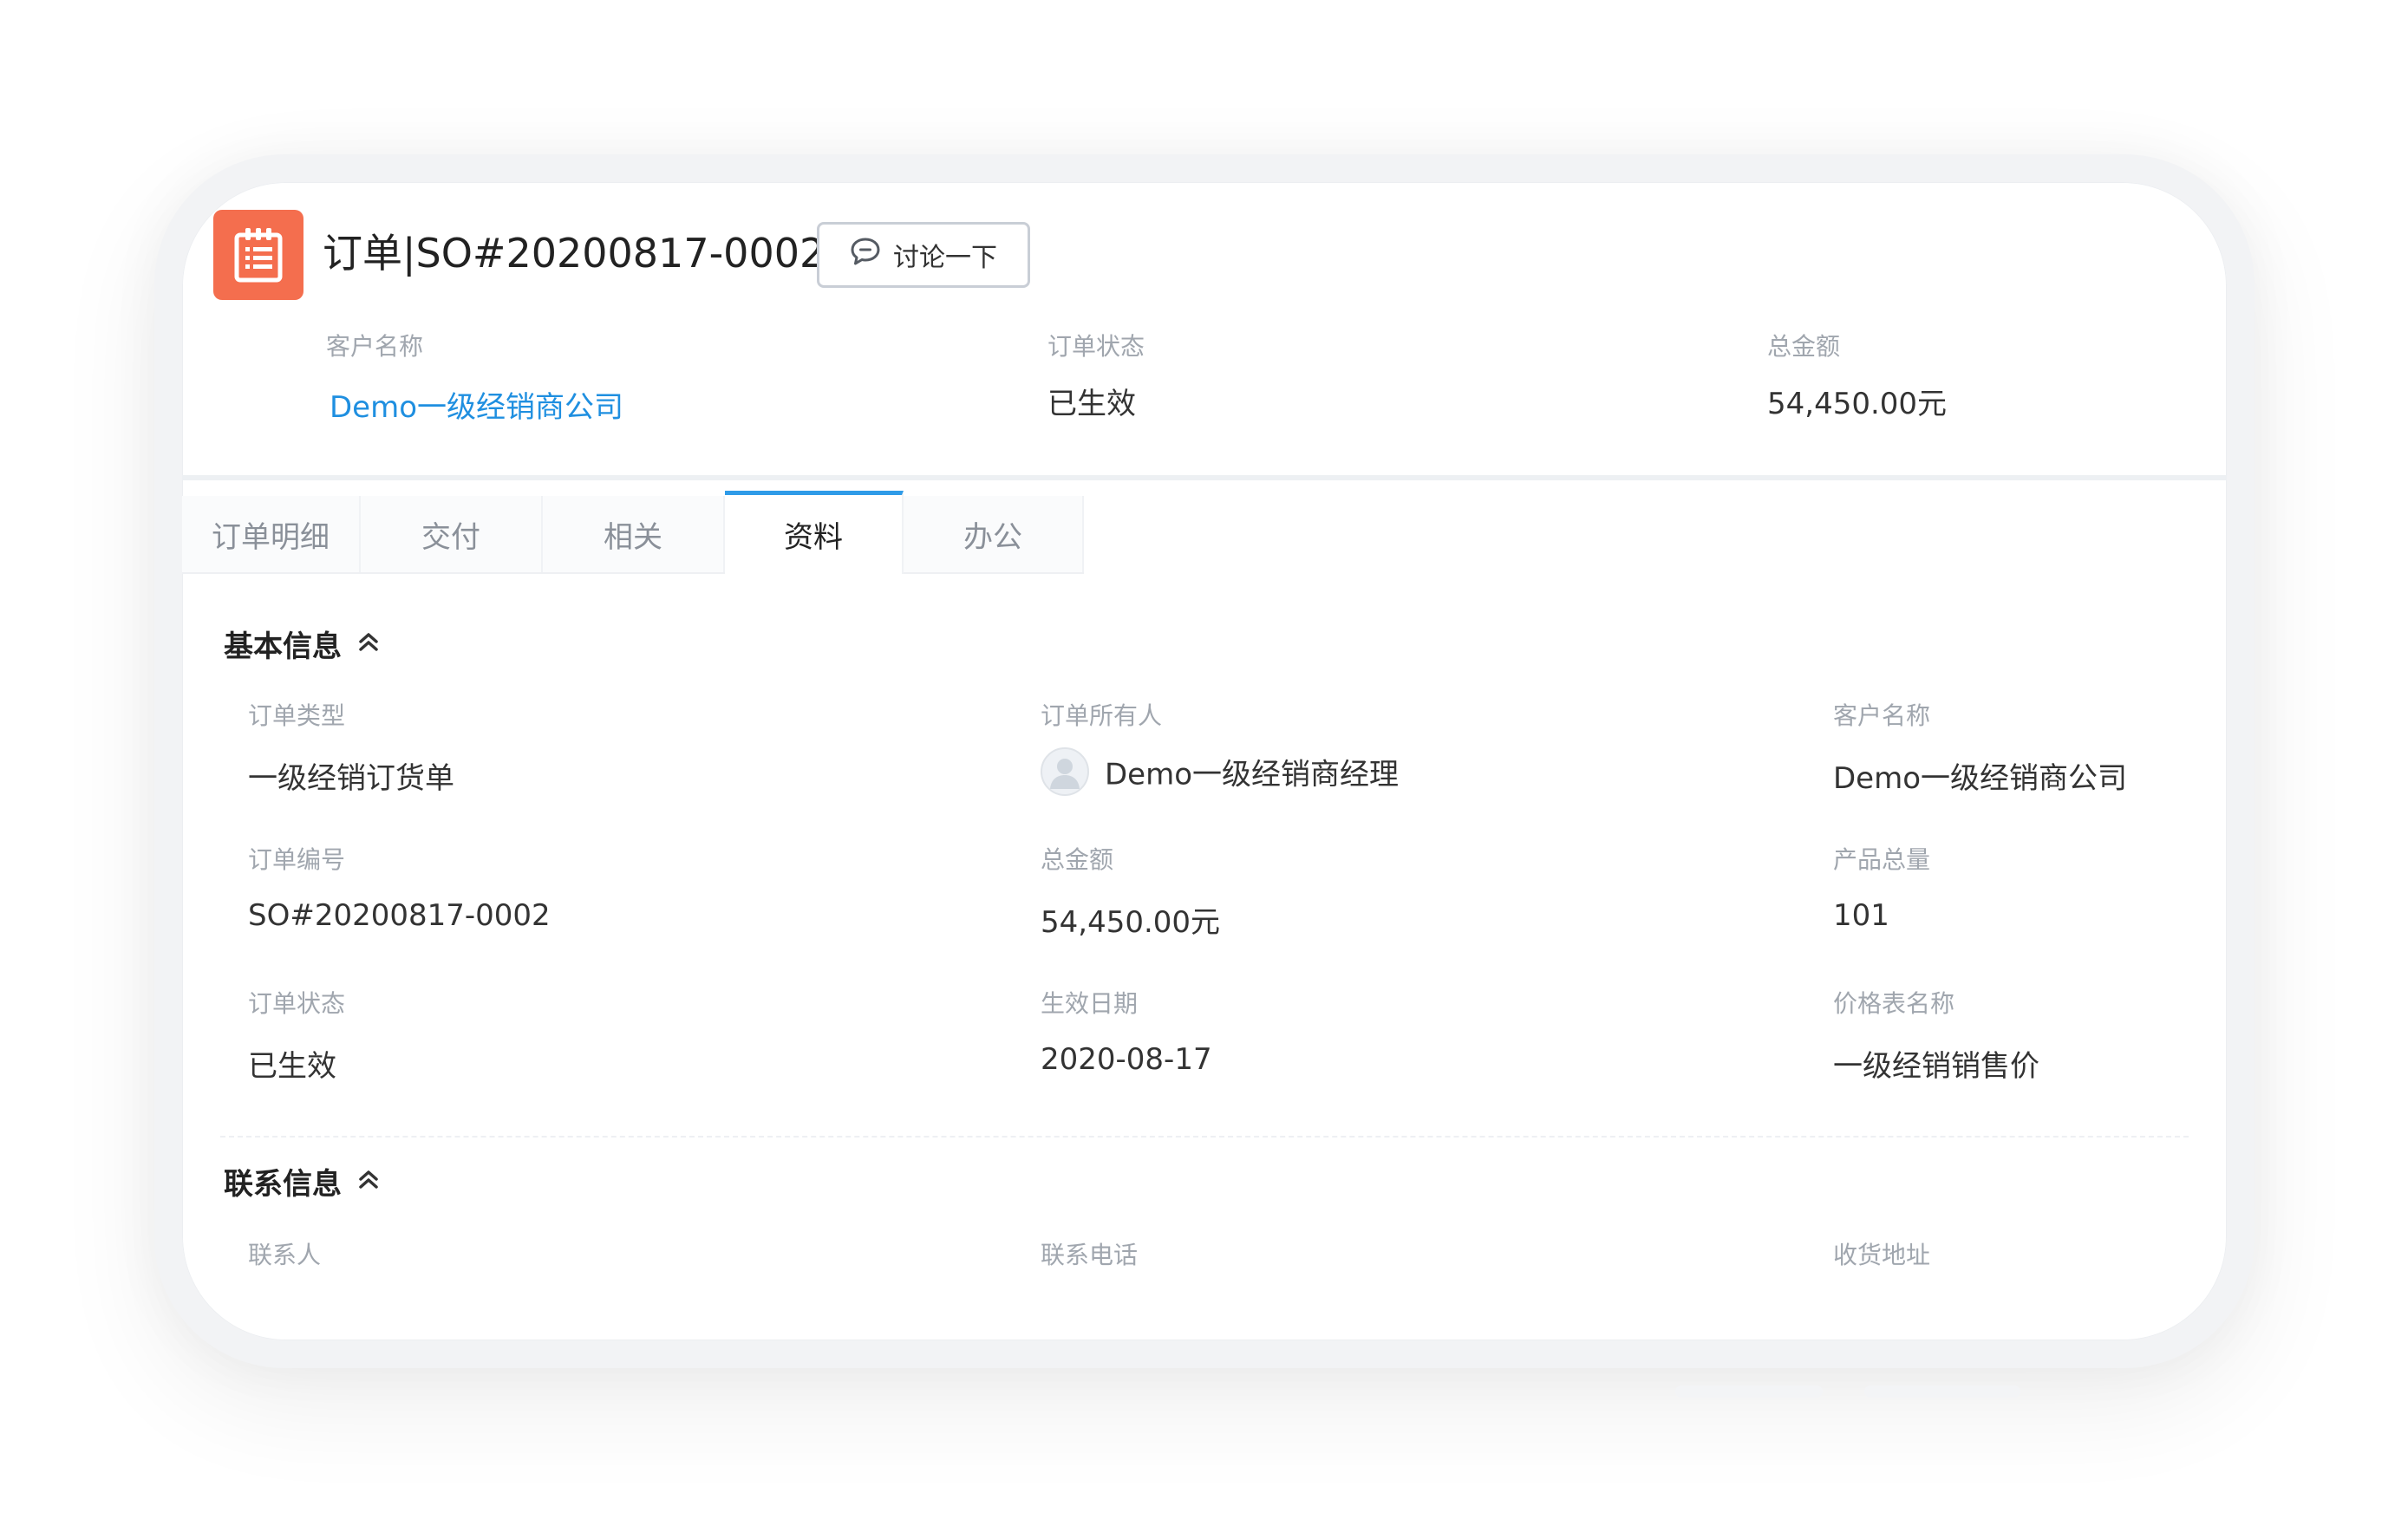  Describe the element at coordinates (399, 915) in the screenshot. I see `field-value-order-number: SO#20200817-0002` at that location.